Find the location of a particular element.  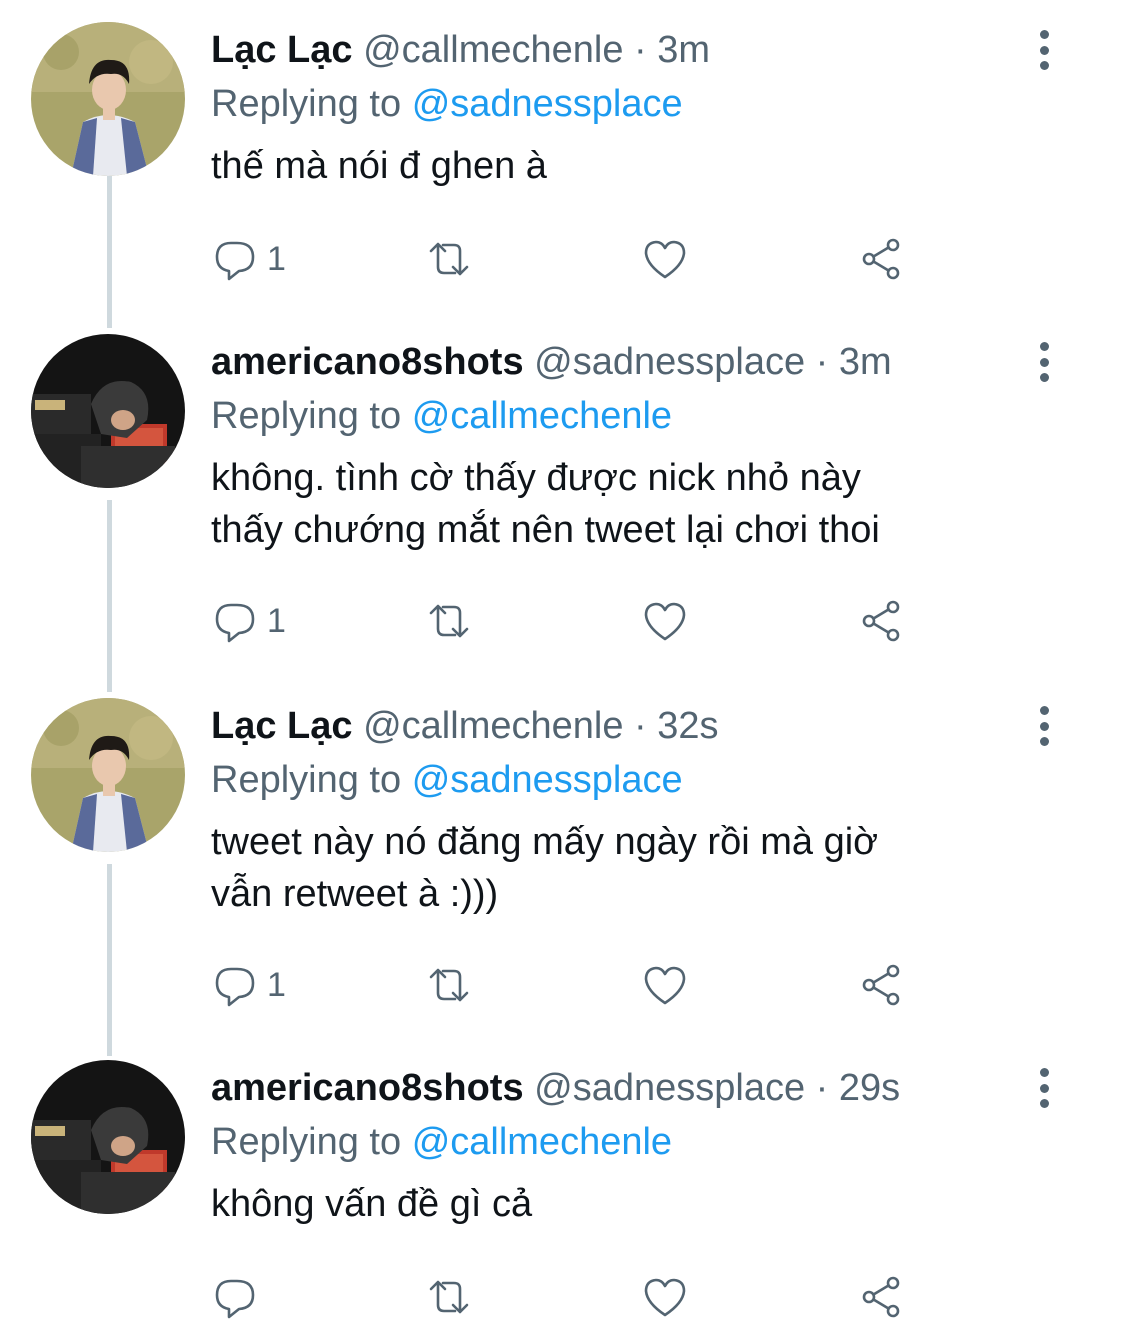

tweet-header: Lạc Lạc @callmechenle · 32s is located at coordinates (622, 726).